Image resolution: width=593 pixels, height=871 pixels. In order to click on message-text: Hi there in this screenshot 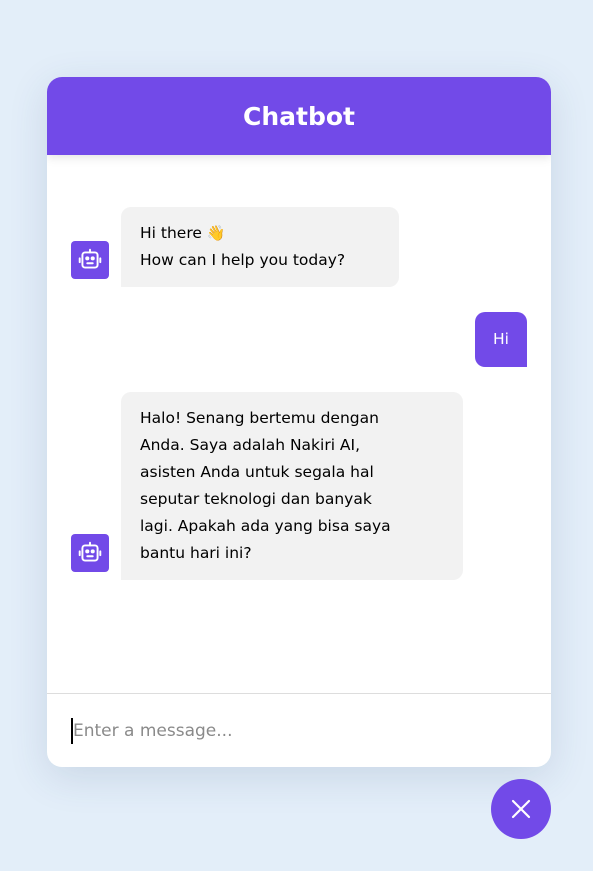, I will do `click(171, 233)`.